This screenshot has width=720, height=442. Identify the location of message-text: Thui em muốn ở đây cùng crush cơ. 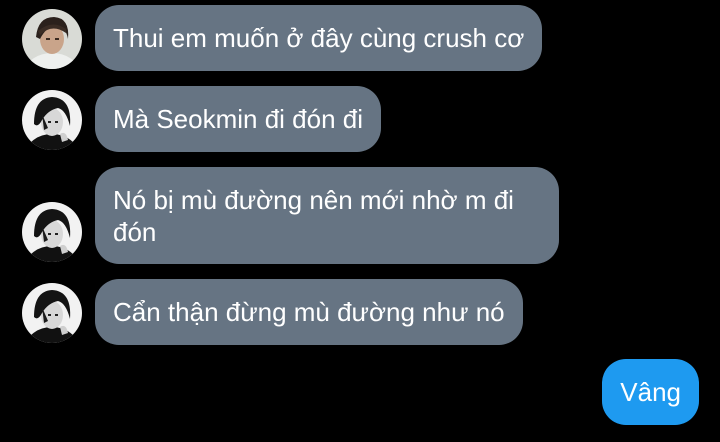
(319, 38).